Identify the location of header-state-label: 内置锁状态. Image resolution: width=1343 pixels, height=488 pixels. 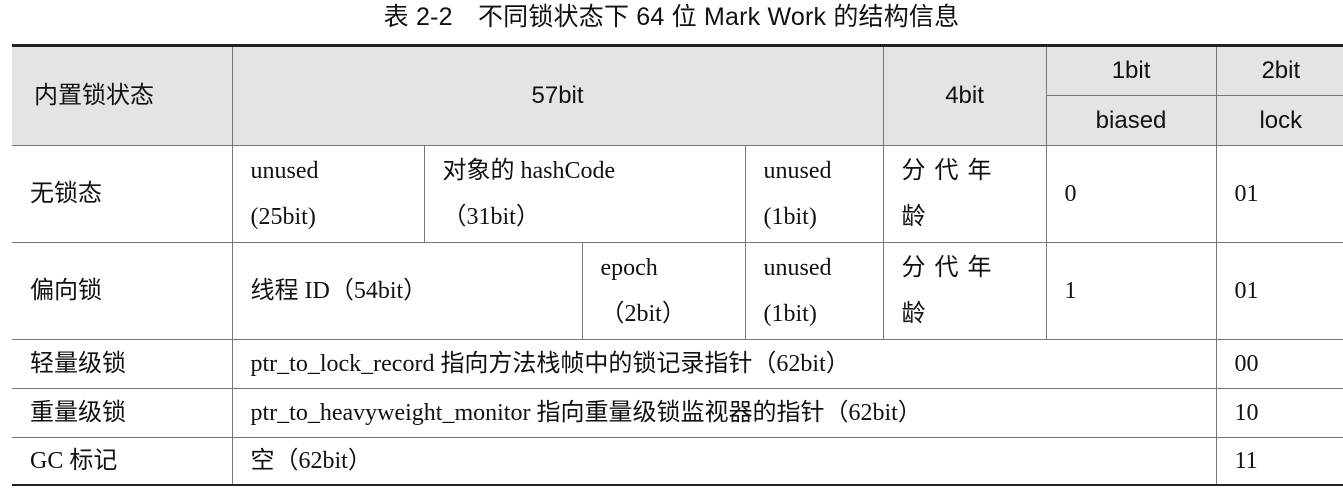
(122, 95).